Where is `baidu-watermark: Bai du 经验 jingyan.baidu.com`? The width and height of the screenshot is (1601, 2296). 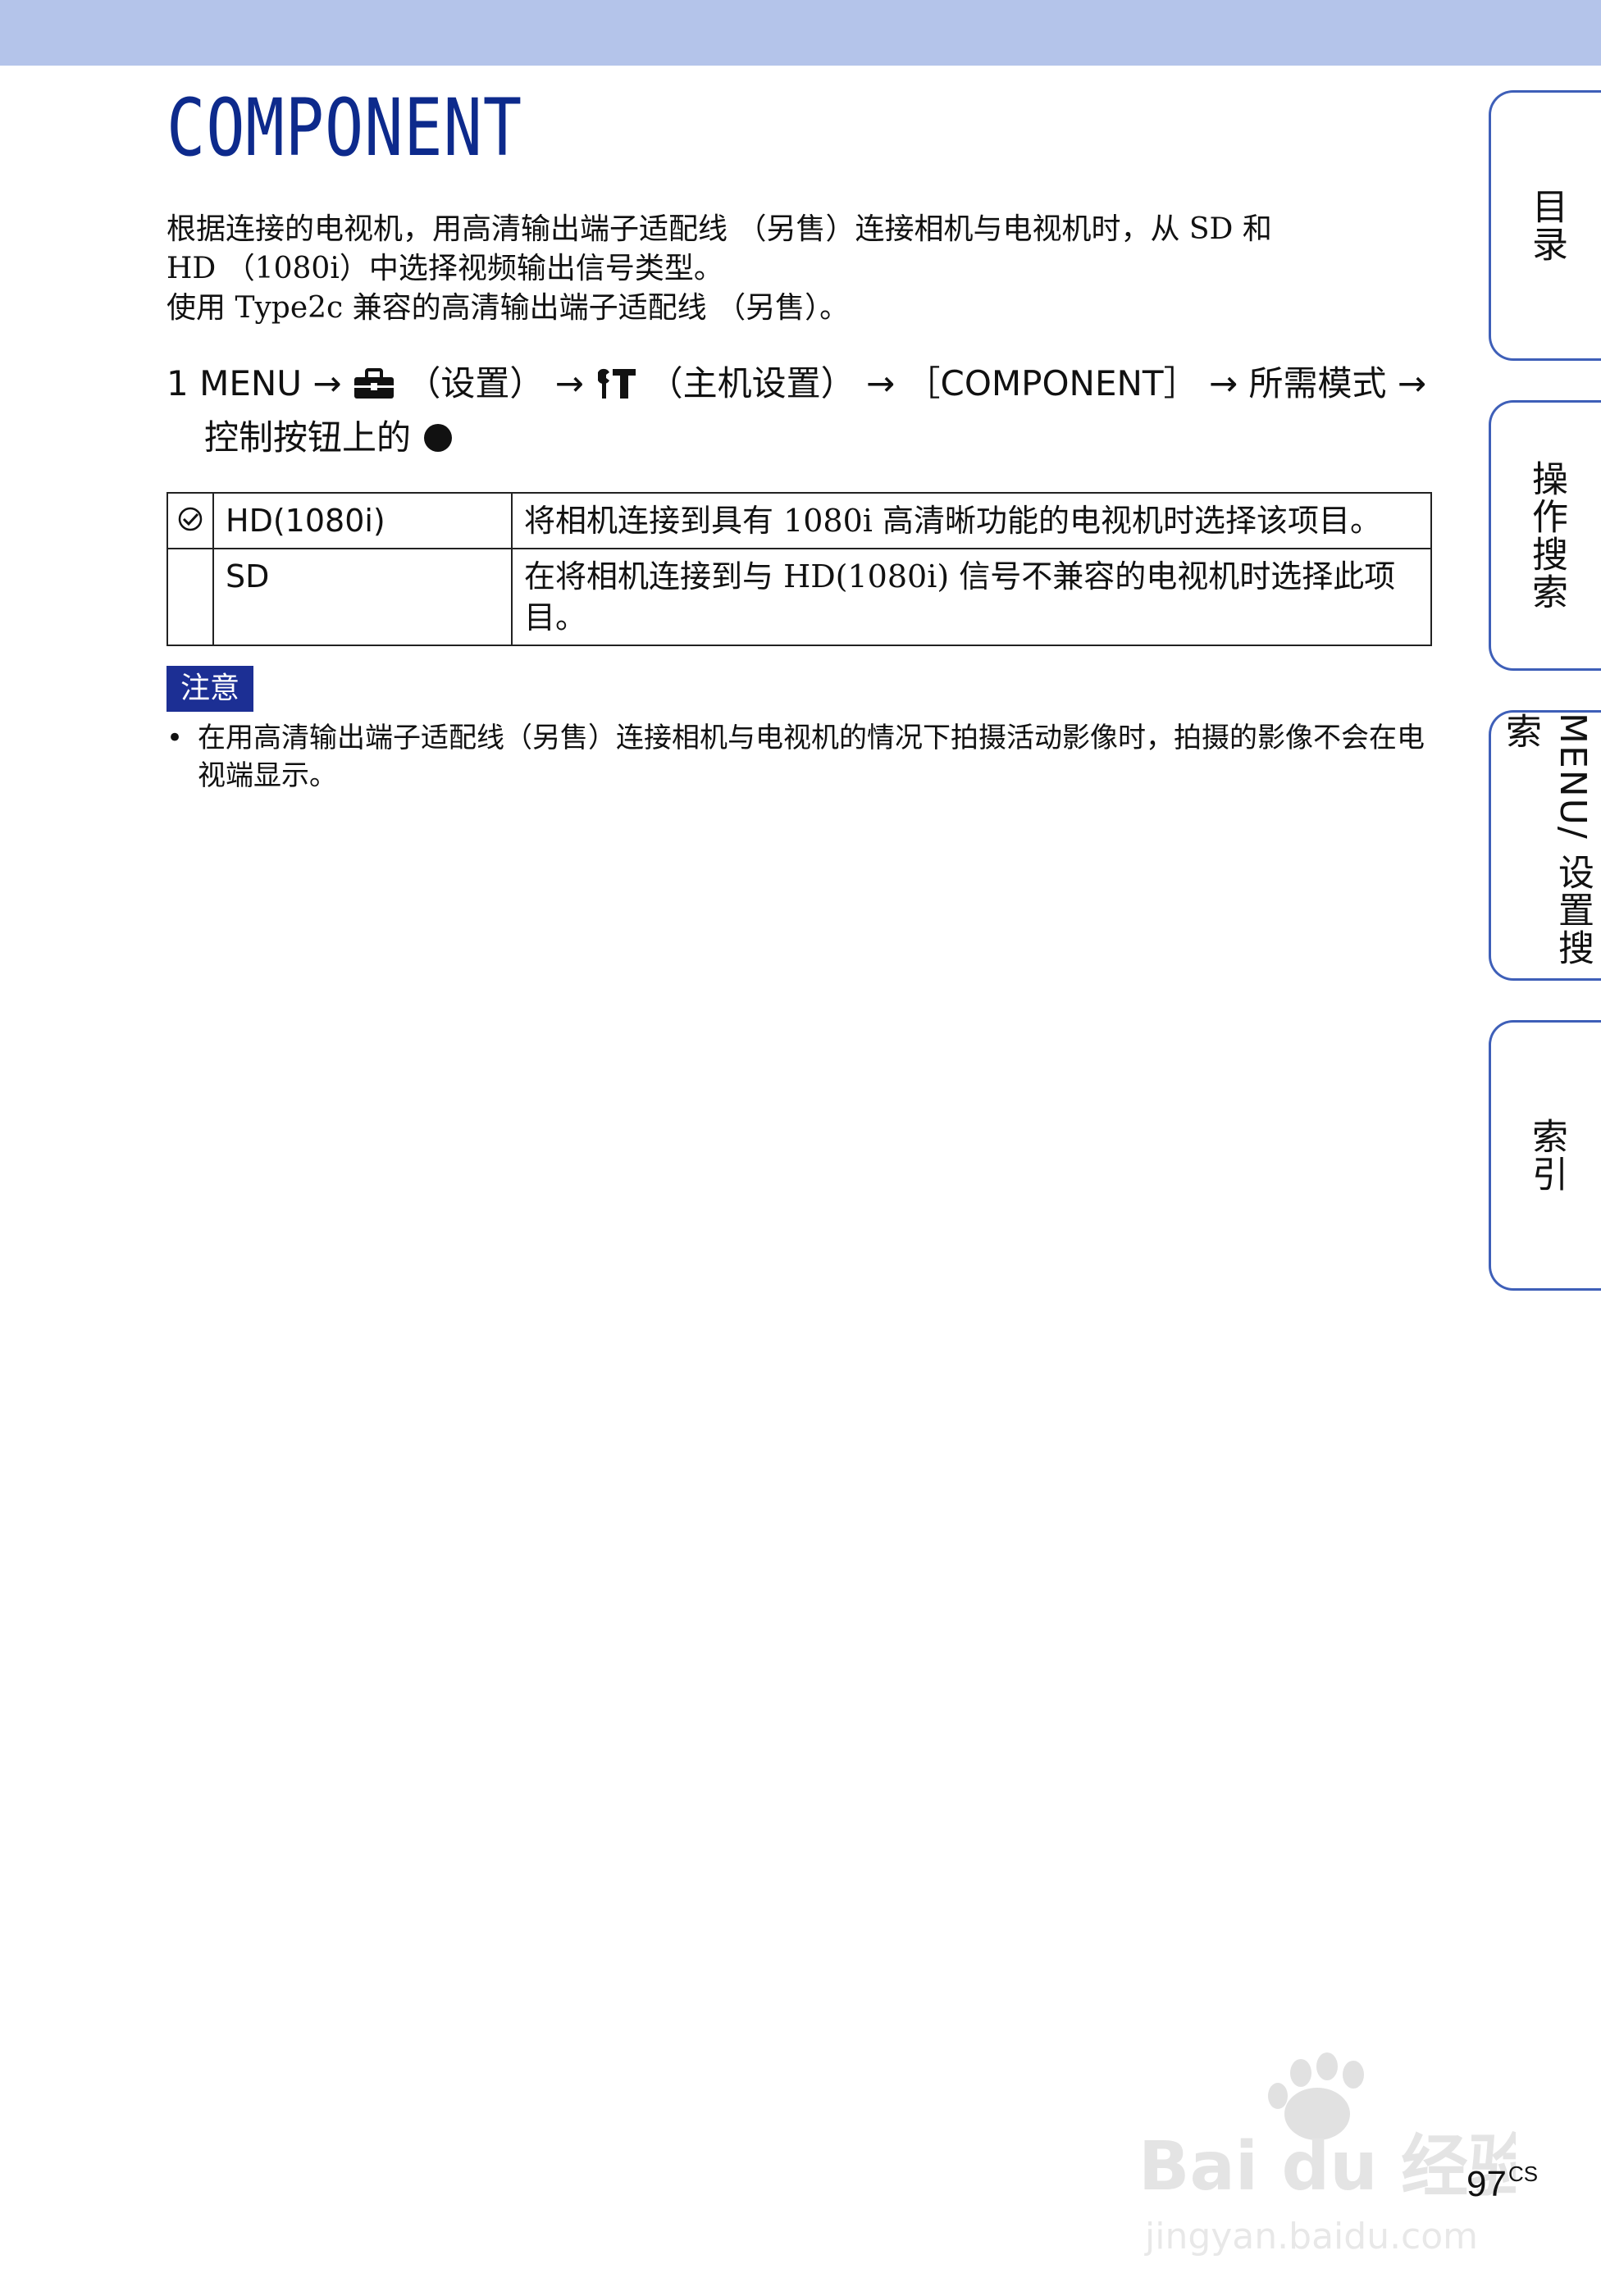
baidu-watermark: Bai du 经验 jingyan.baidu.com is located at coordinates (1327, 2154).